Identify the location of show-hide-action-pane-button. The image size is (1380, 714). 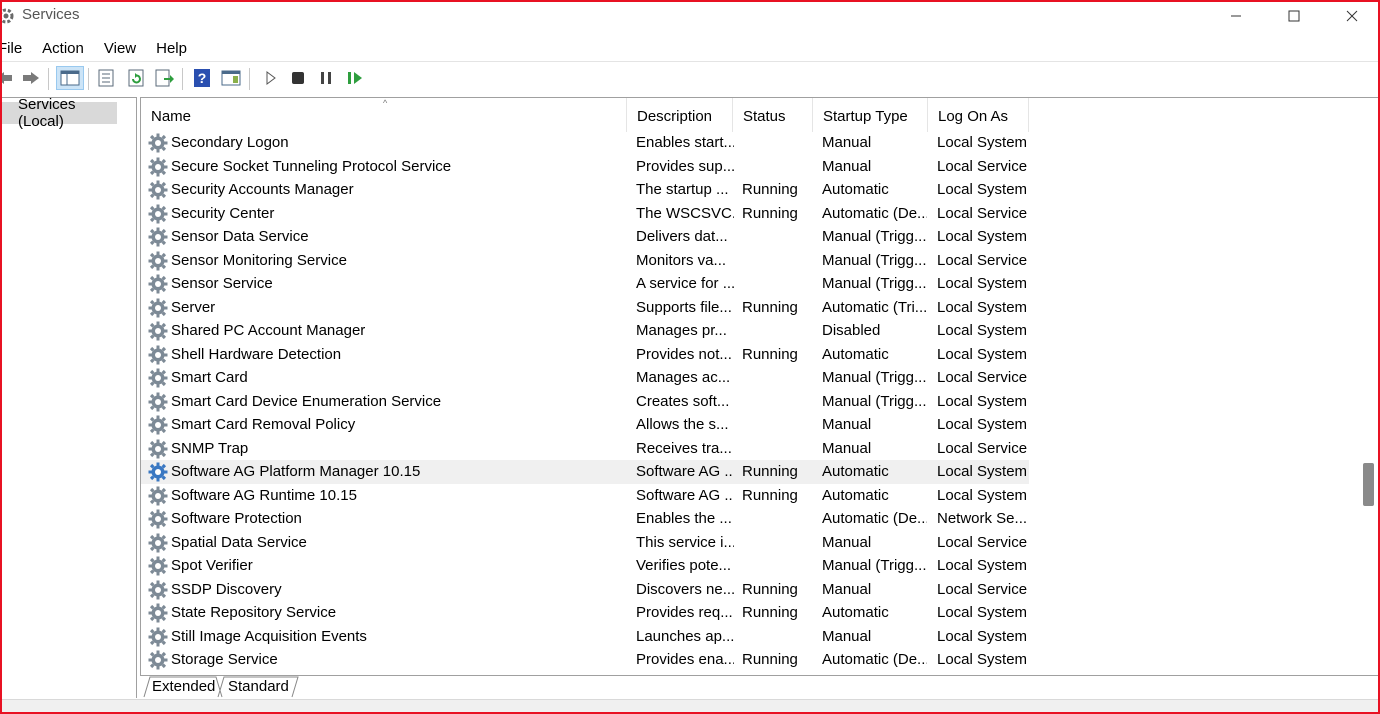
(231, 78).